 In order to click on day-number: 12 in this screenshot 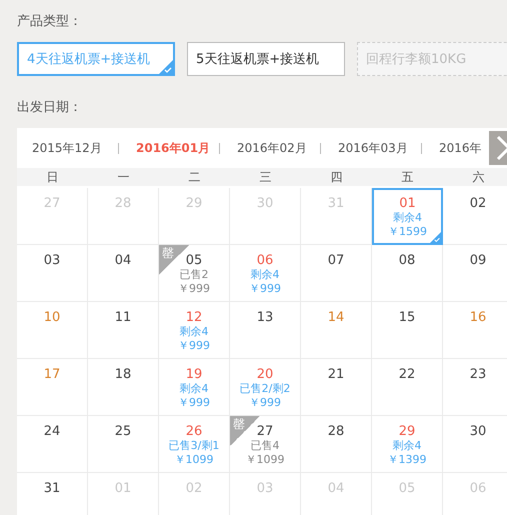, I will do `click(194, 317)`.